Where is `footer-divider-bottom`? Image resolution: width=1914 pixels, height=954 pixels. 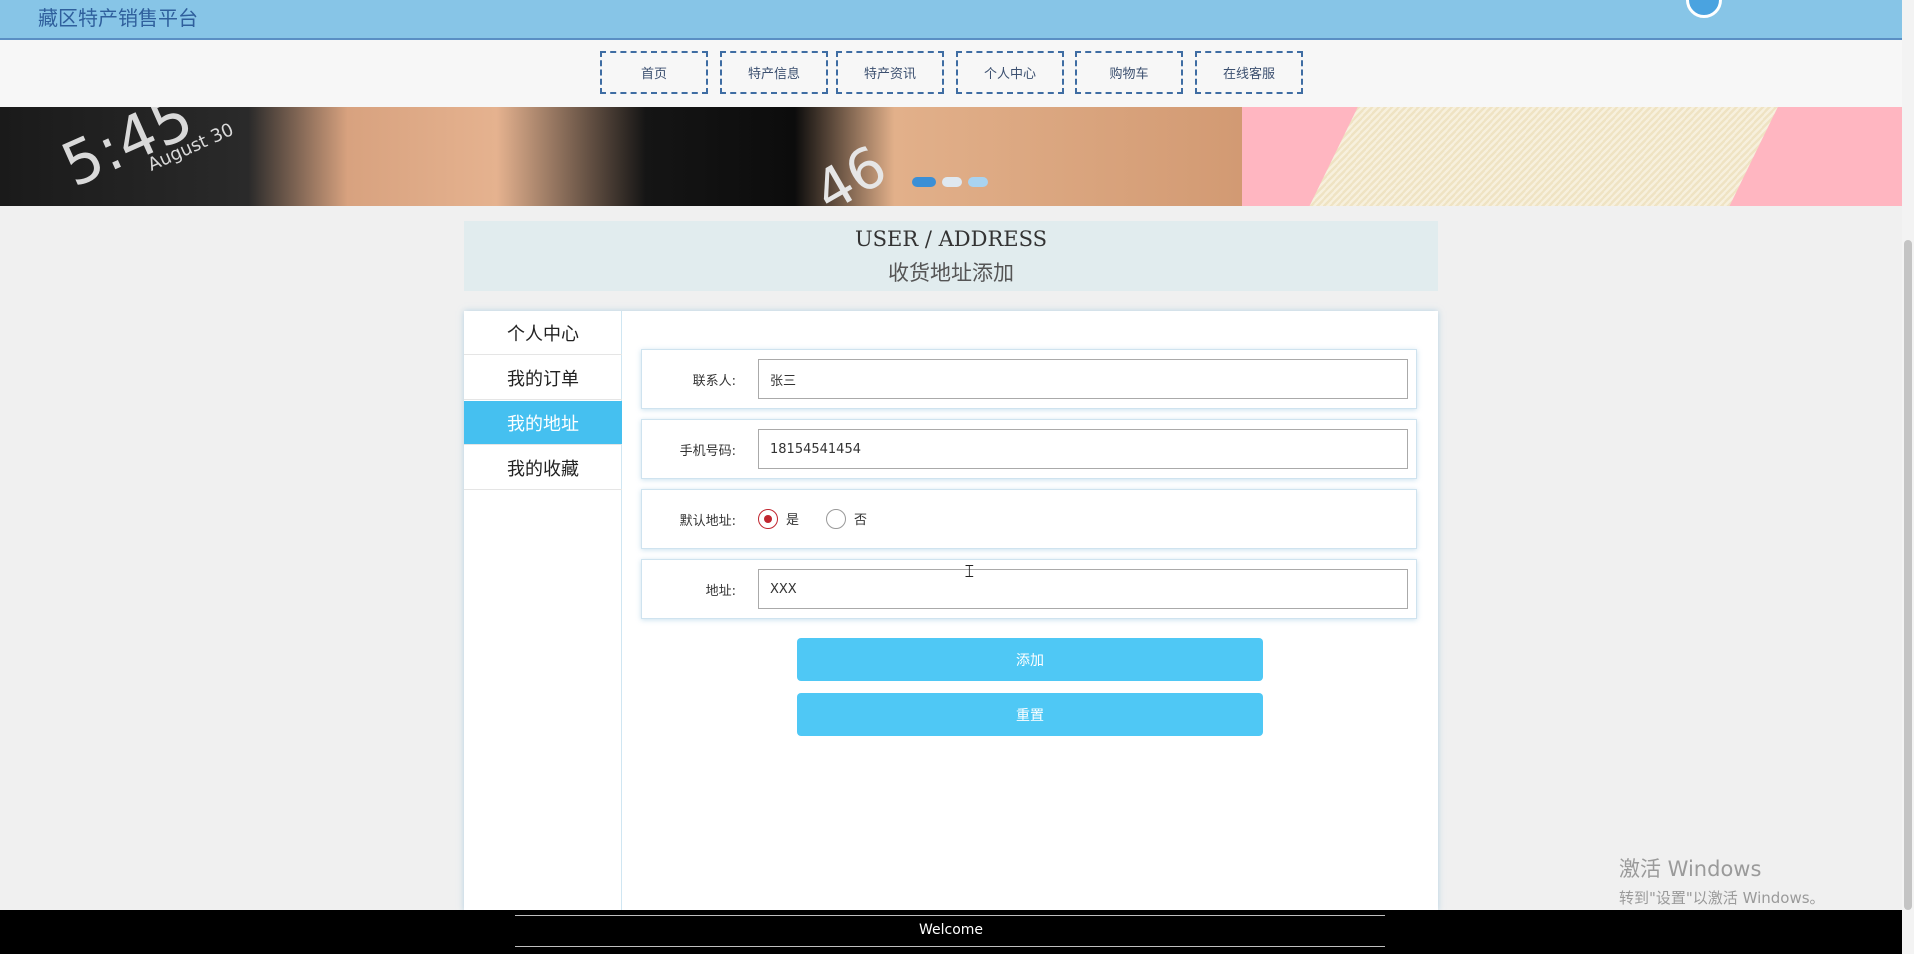
footer-divider-bottom is located at coordinates (950, 946).